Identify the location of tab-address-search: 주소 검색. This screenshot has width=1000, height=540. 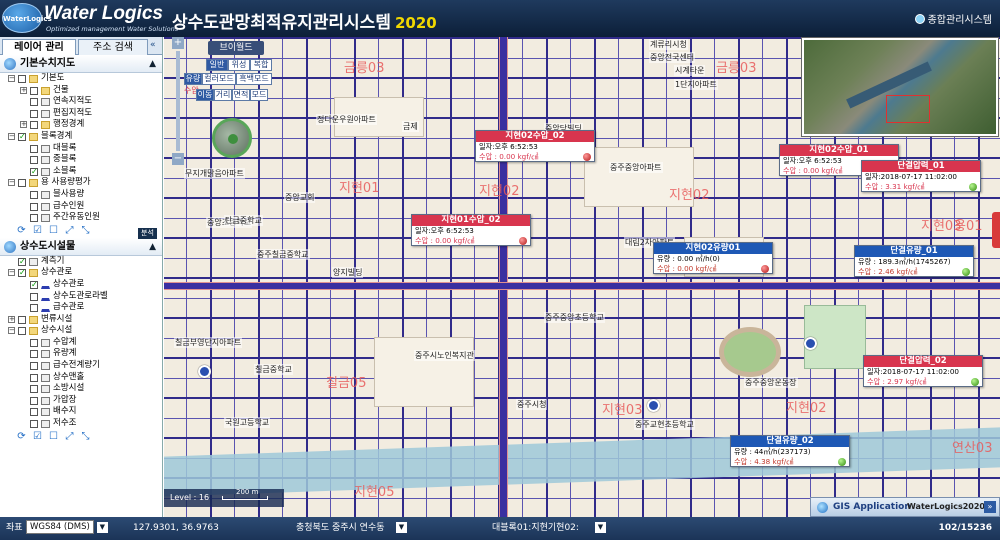
(113, 47).